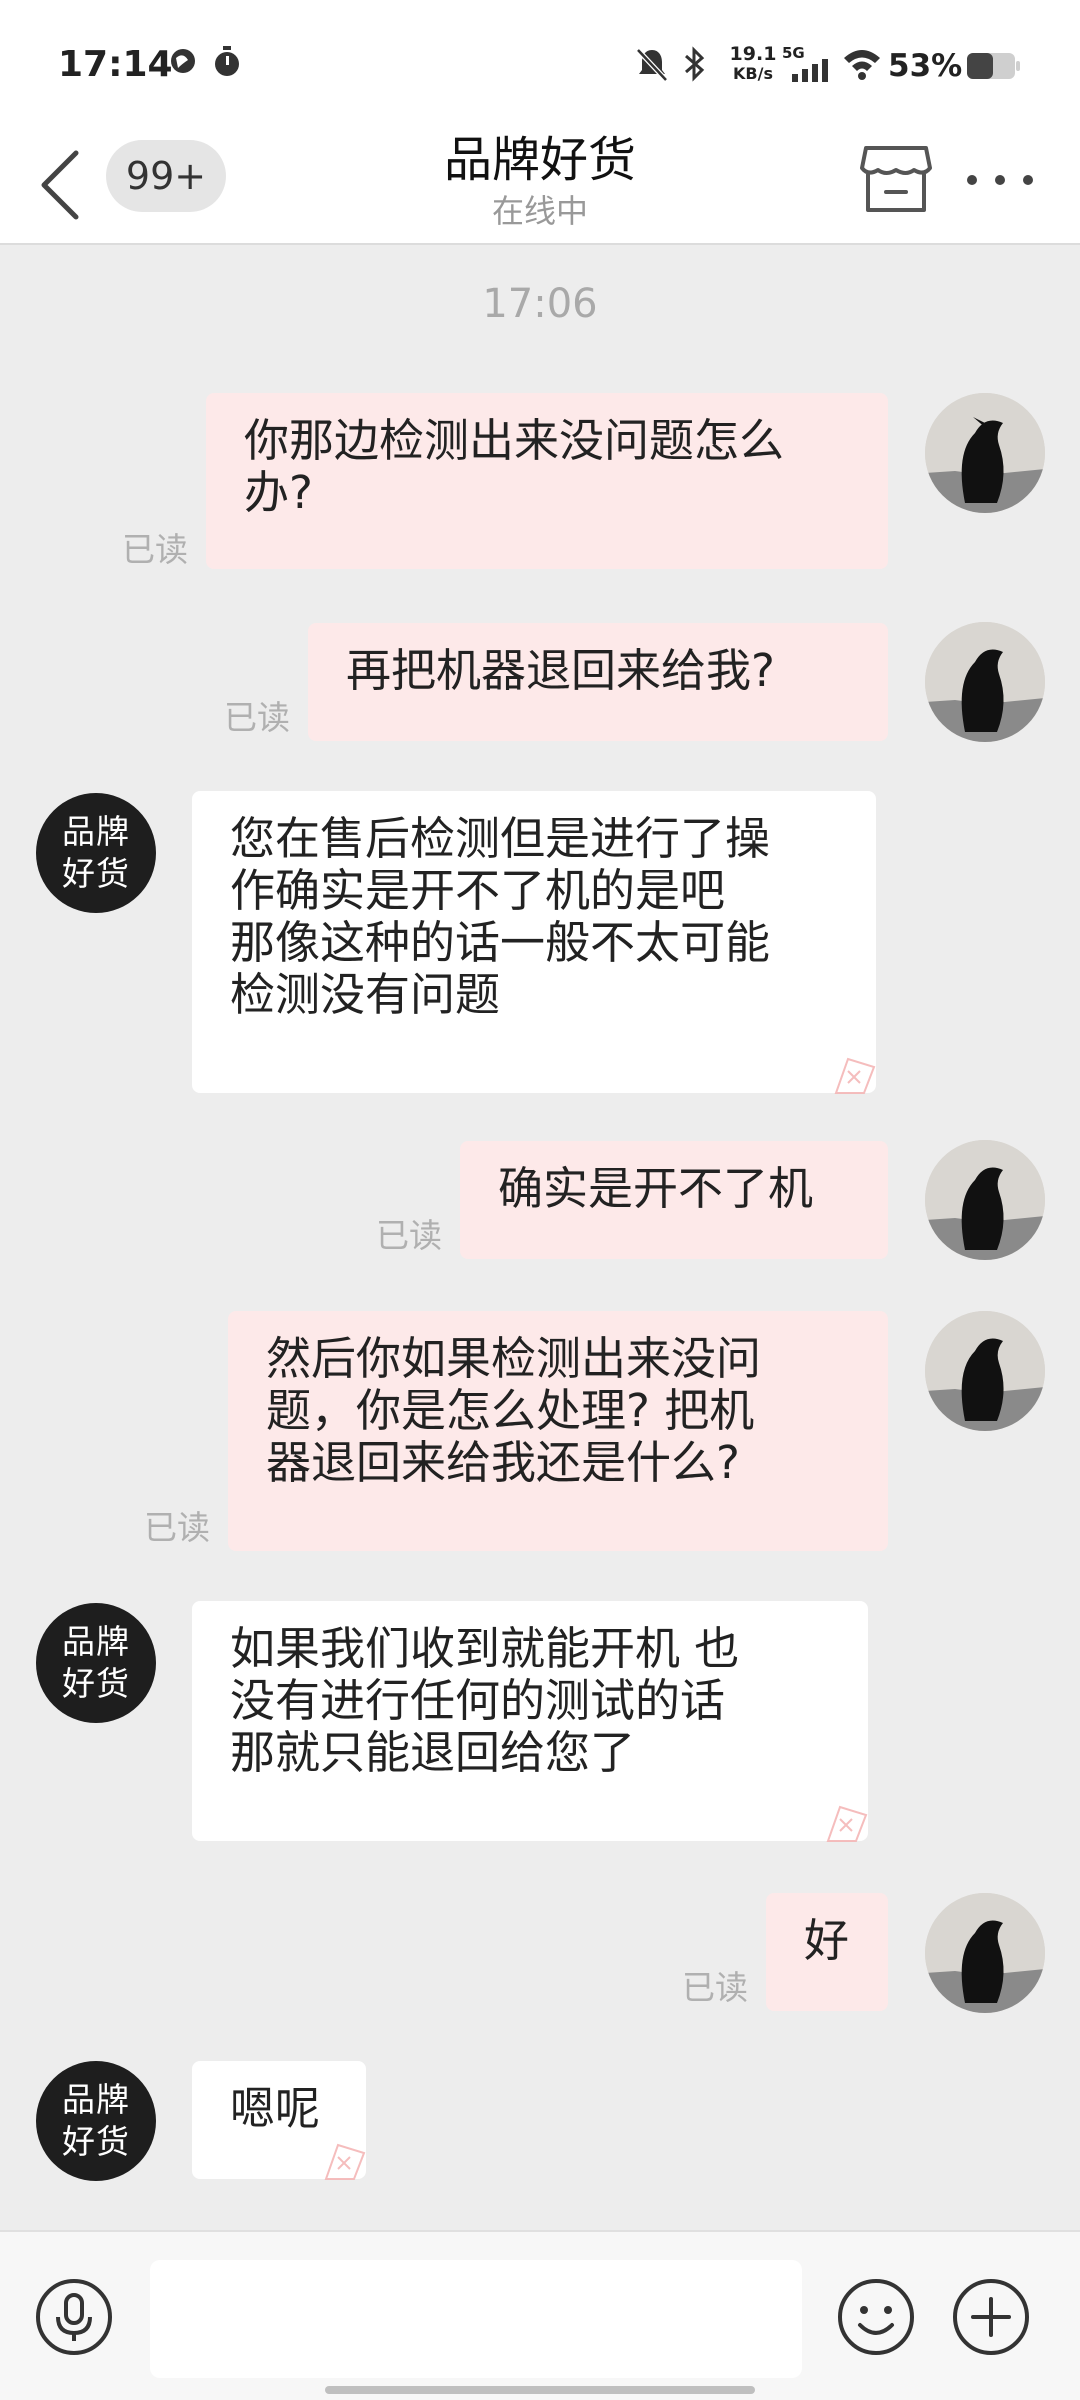 The height and width of the screenshot is (2400, 1080). Describe the element at coordinates (279, 2120) in the screenshot. I see `message-bubble: 嗯呢` at that location.